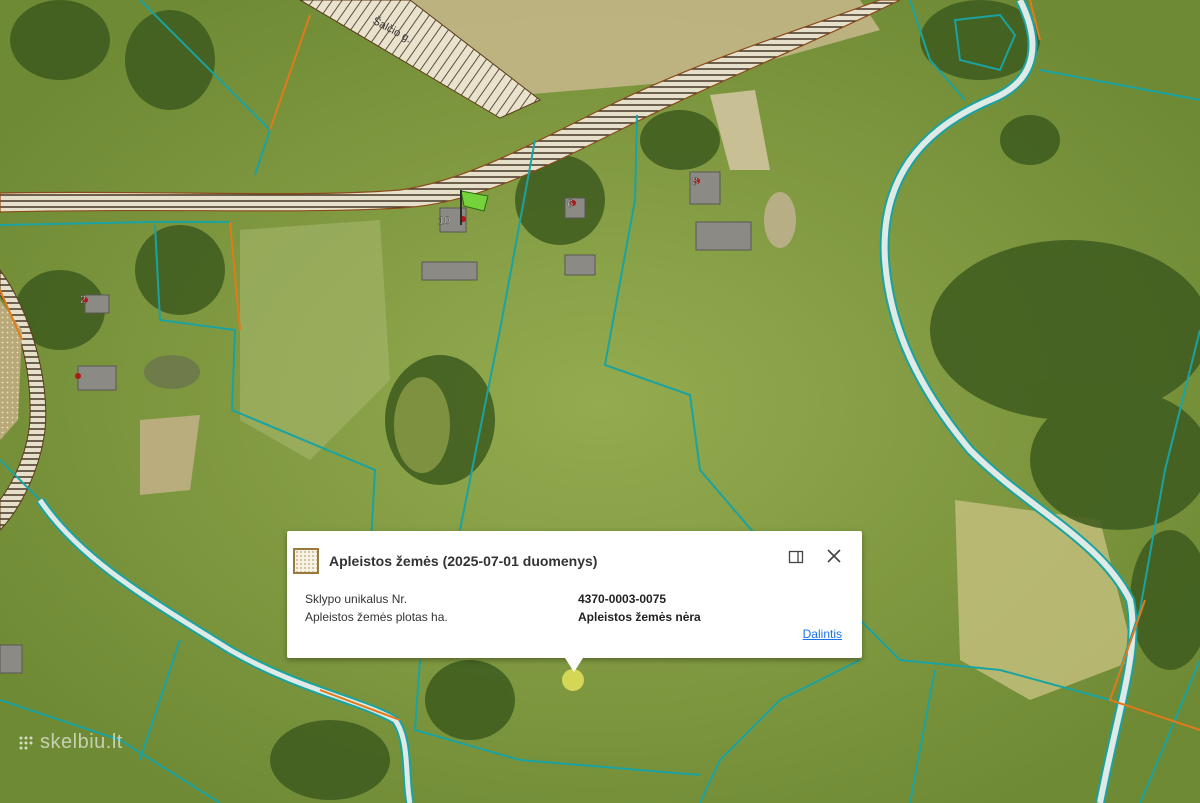 The width and height of the screenshot is (1200, 803). Describe the element at coordinates (622, 599) in the screenshot. I see `parcel-id-value: 4370-0003-0075` at that location.